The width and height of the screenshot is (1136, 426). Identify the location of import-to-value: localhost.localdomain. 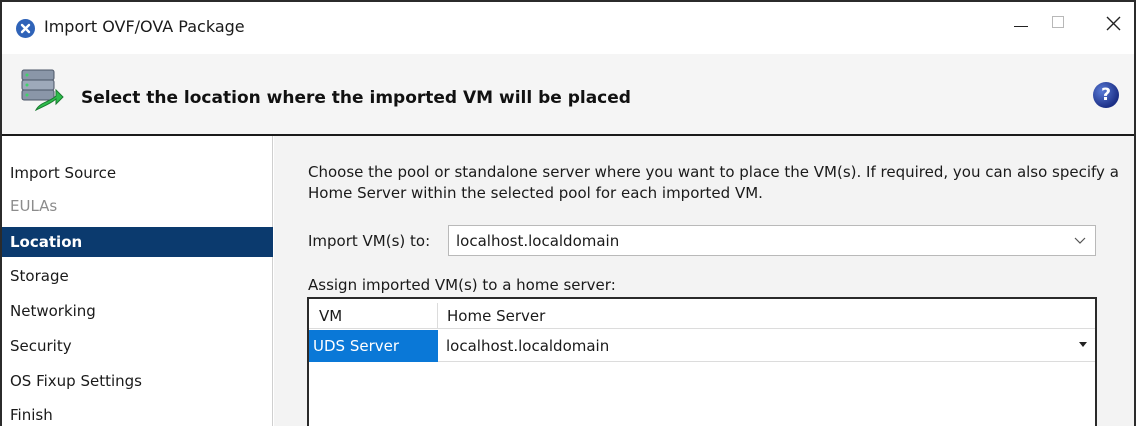
(538, 241).